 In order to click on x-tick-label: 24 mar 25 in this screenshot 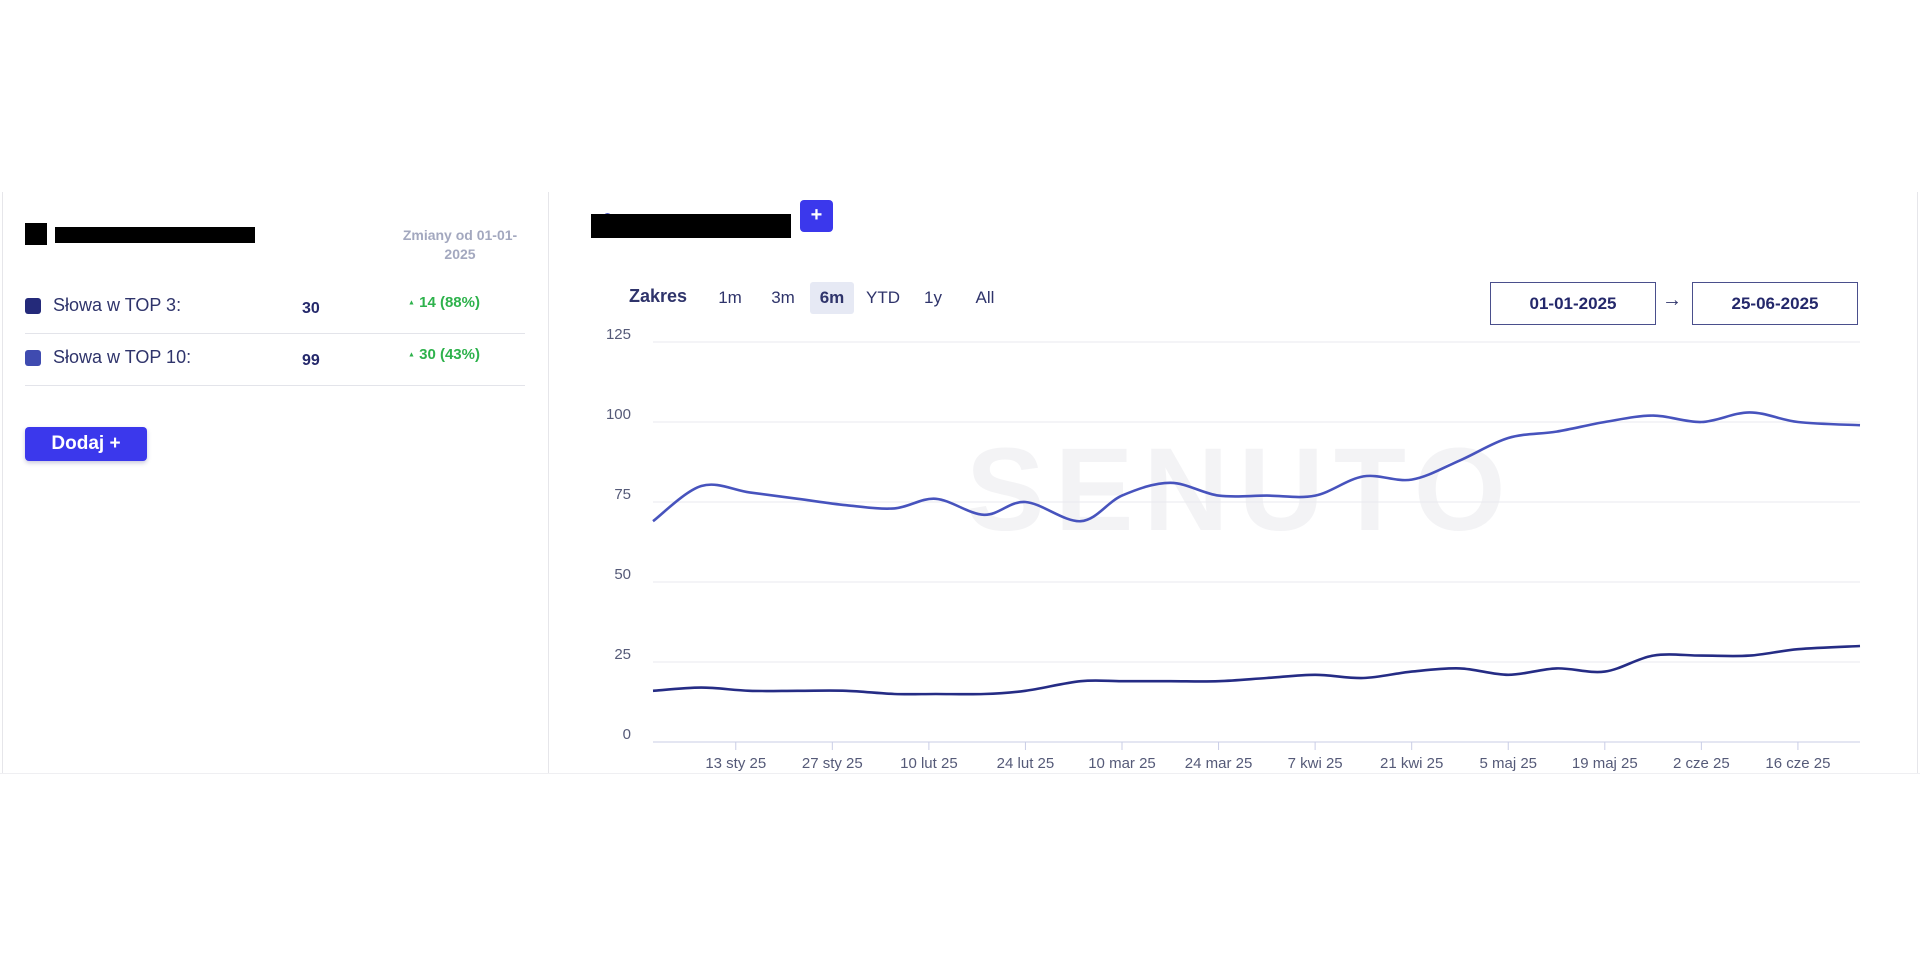, I will do `click(1219, 763)`.